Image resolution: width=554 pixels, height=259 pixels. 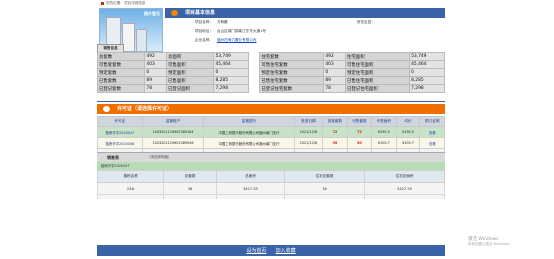 I want to click on permit-cell: 榕房许字2020047, so click(x=120, y=132).